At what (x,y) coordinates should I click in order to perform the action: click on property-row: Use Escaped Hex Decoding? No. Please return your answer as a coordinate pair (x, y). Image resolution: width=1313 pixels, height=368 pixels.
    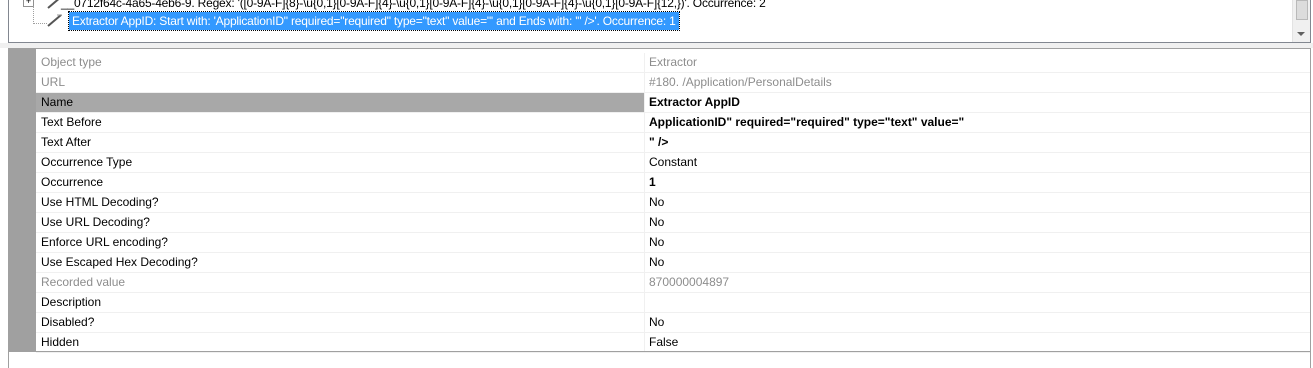
    Looking at the image, I should click on (673, 263).